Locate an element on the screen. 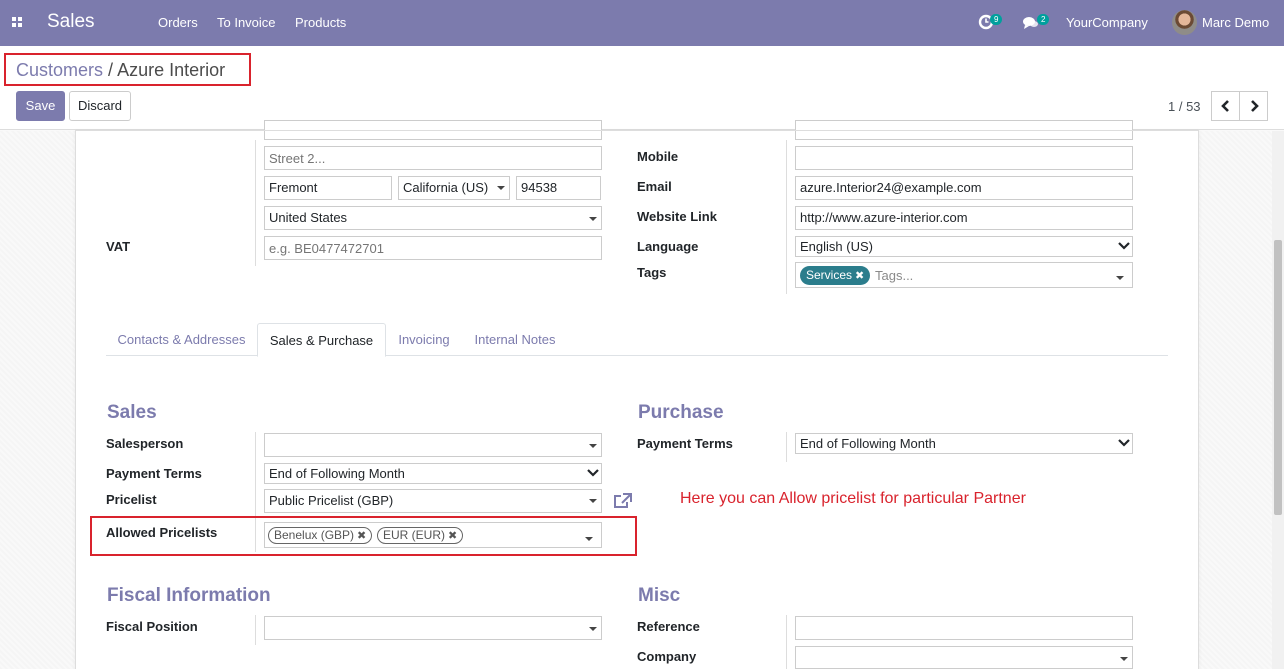 This screenshot has height=669, width=1284. language-chevron-down-icon is located at coordinates (1124, 246).